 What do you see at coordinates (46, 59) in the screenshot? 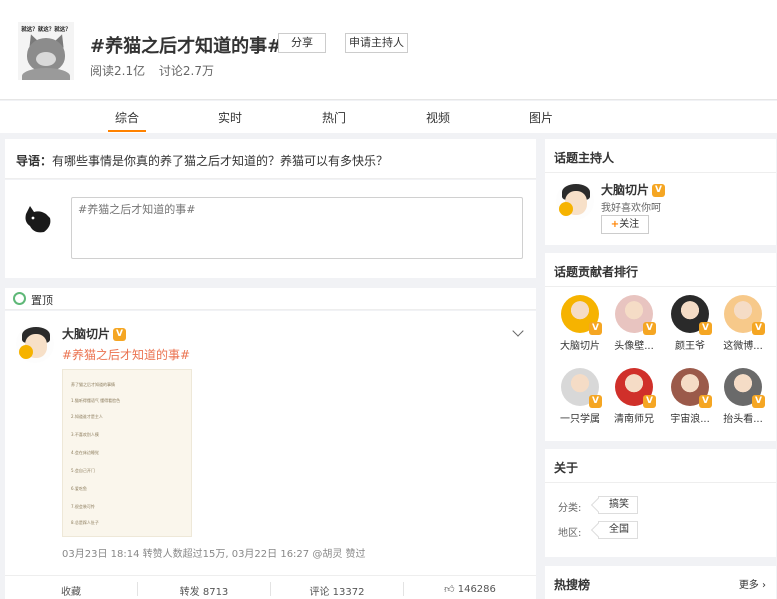
I see `cat-face` at bounding box center [46, 59].